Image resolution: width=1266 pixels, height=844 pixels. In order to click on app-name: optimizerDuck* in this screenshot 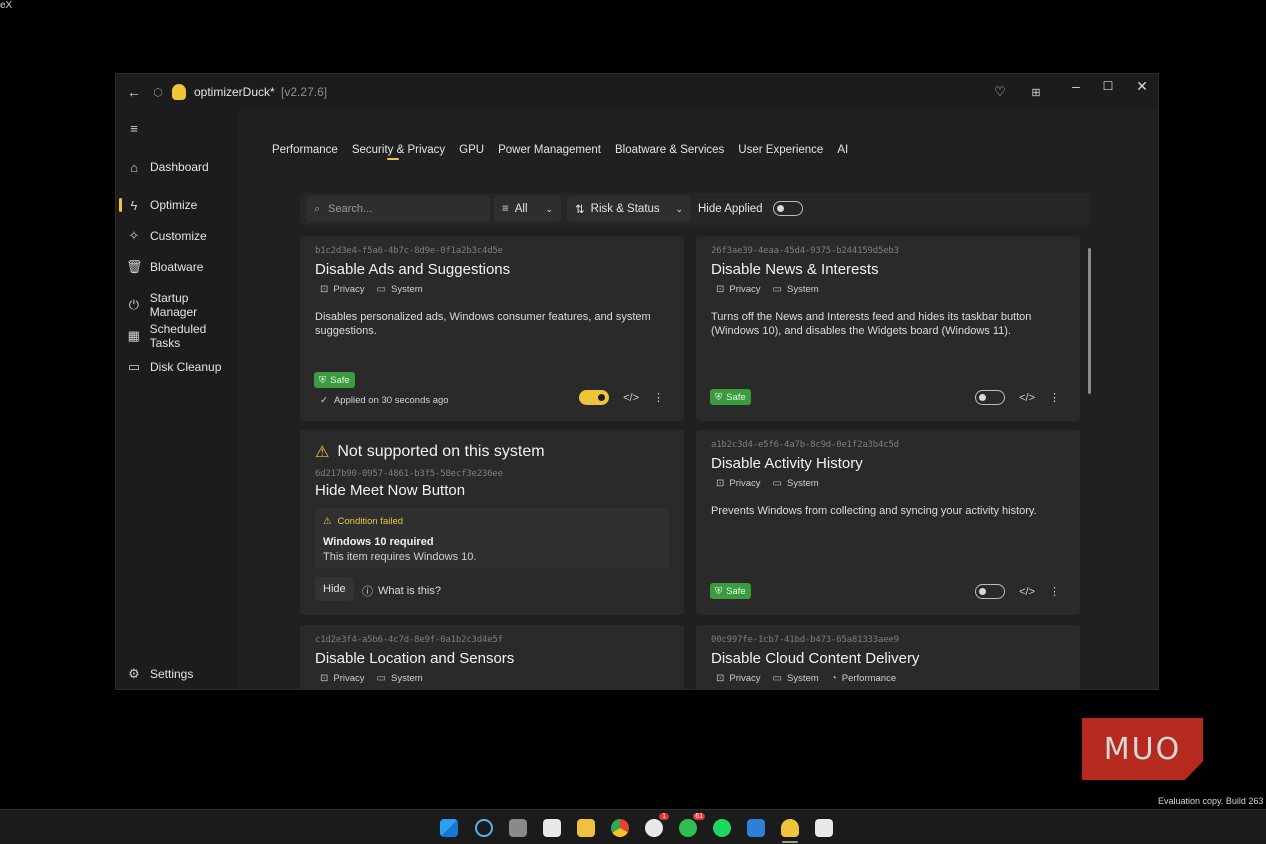, I will do `click(234, 92)`.